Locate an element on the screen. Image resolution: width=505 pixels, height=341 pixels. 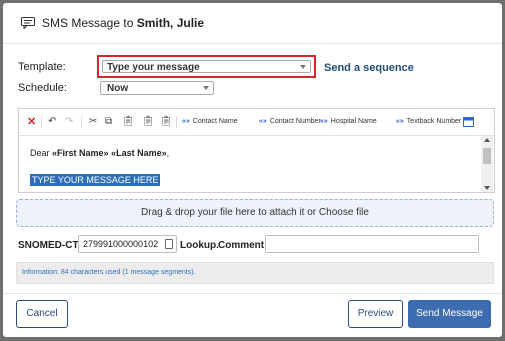
copy-icon: ⧉ is located at coordinates (108, 122).